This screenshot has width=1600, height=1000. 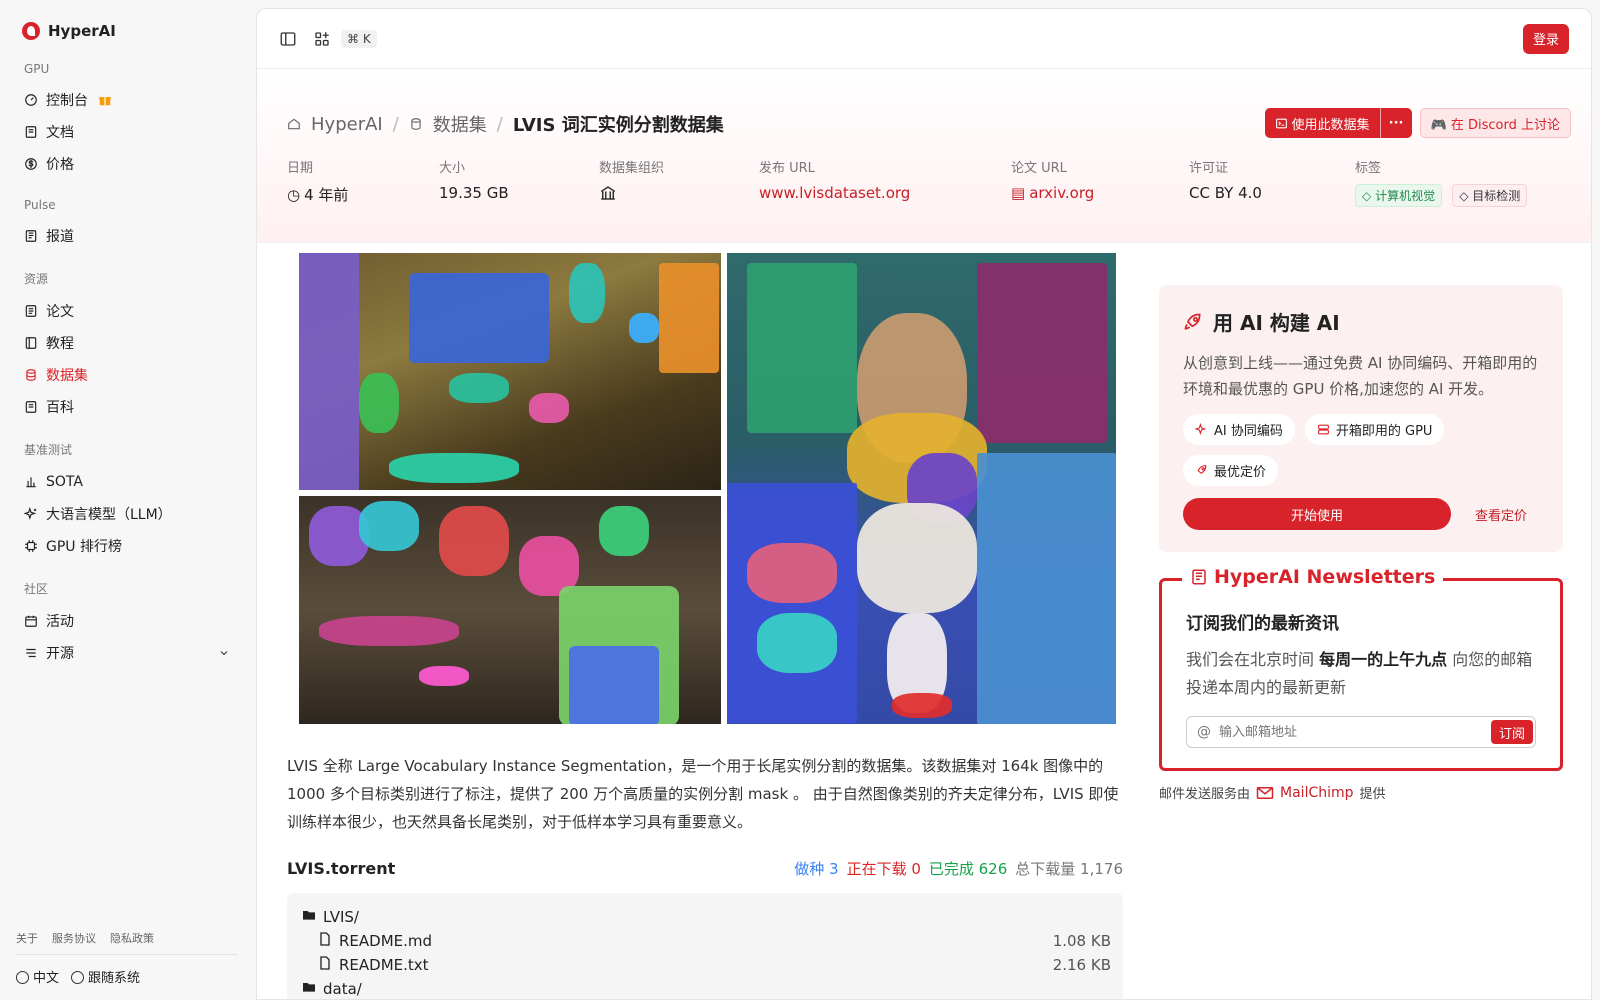 I want to click on meta-label: 许可证, so click(x=1209, y=168).